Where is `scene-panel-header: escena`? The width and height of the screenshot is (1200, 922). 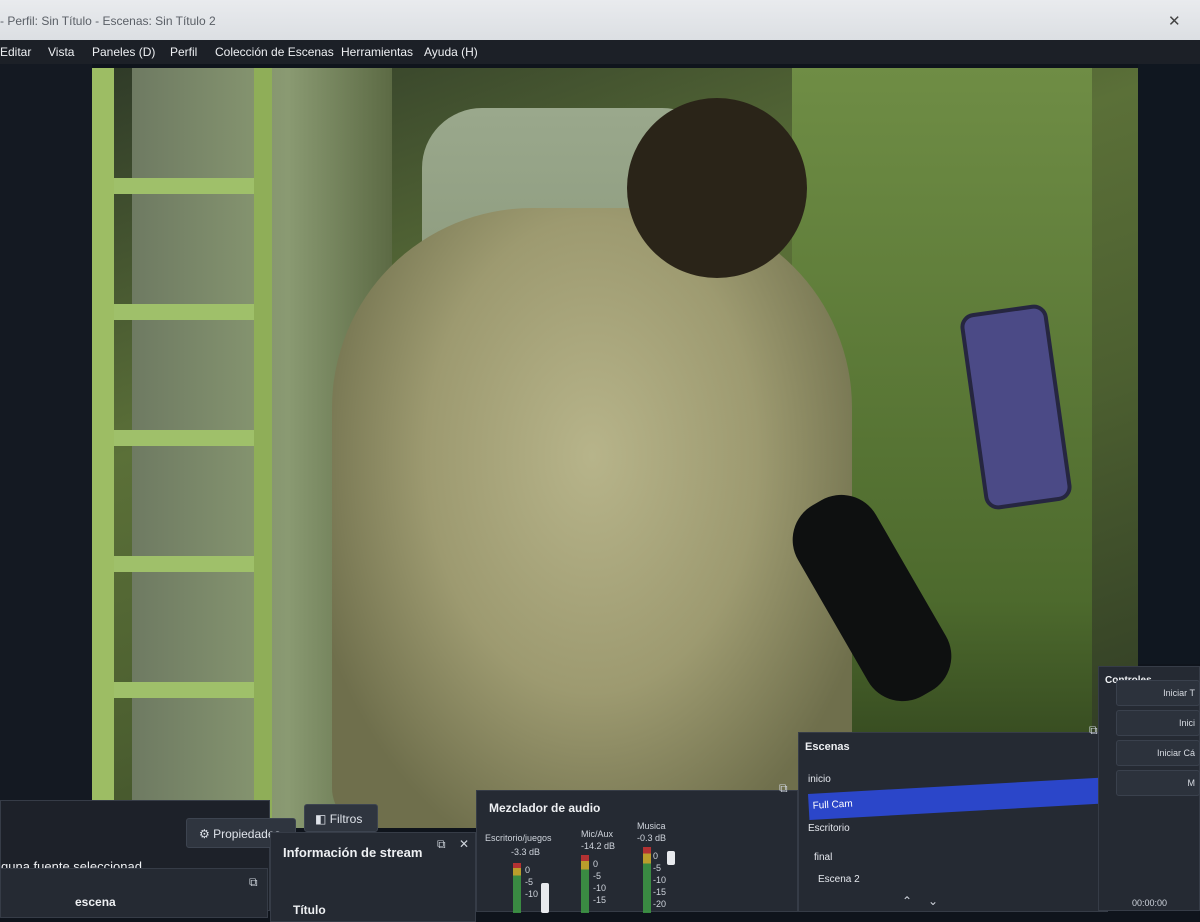
scene-panel-header: escena is located at coordinates (95, 902).